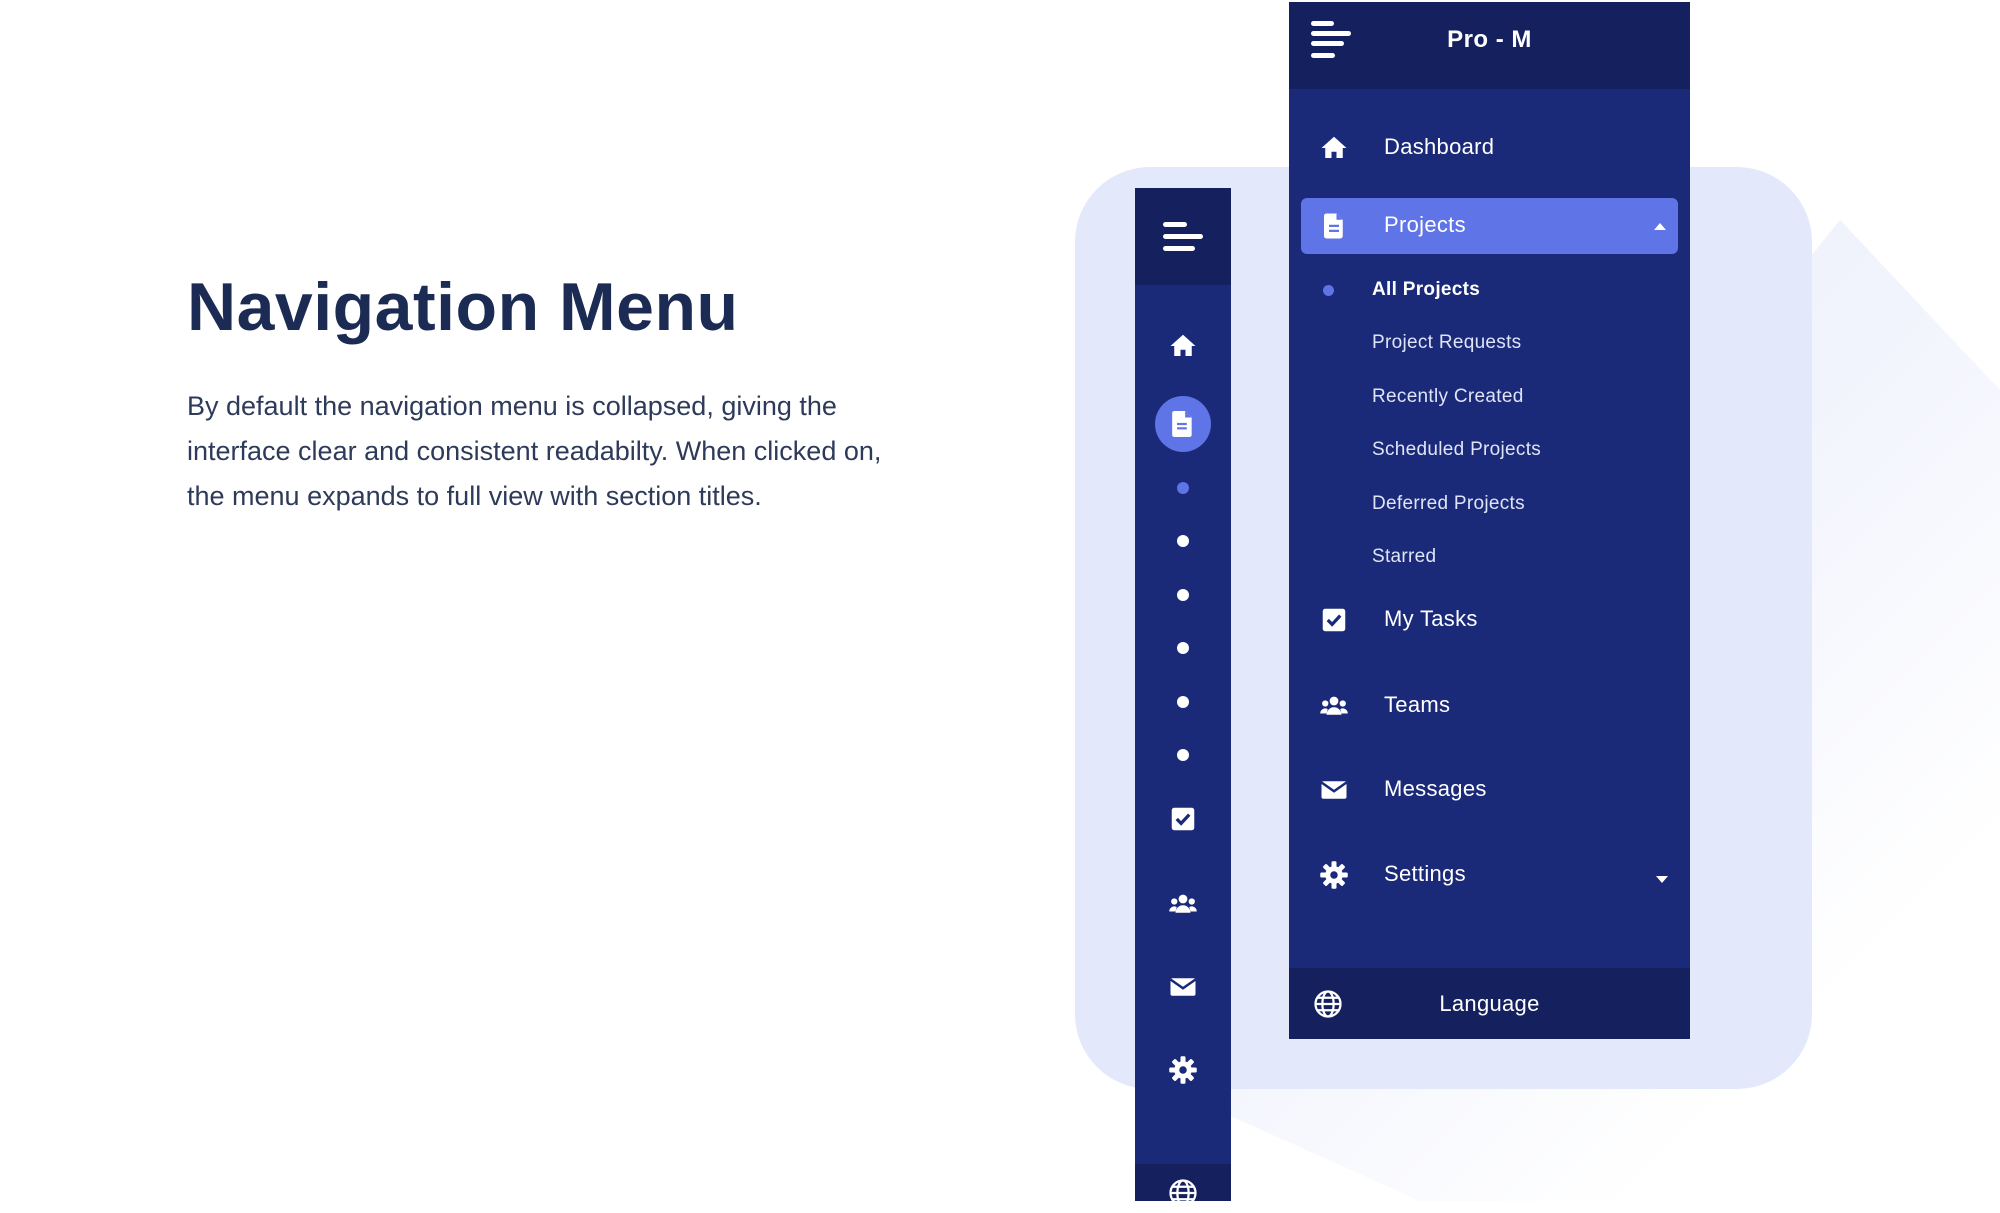 This screenshot has height=1213, width=2000. I want to click on chevron-up-icon, so click(1660, 226).